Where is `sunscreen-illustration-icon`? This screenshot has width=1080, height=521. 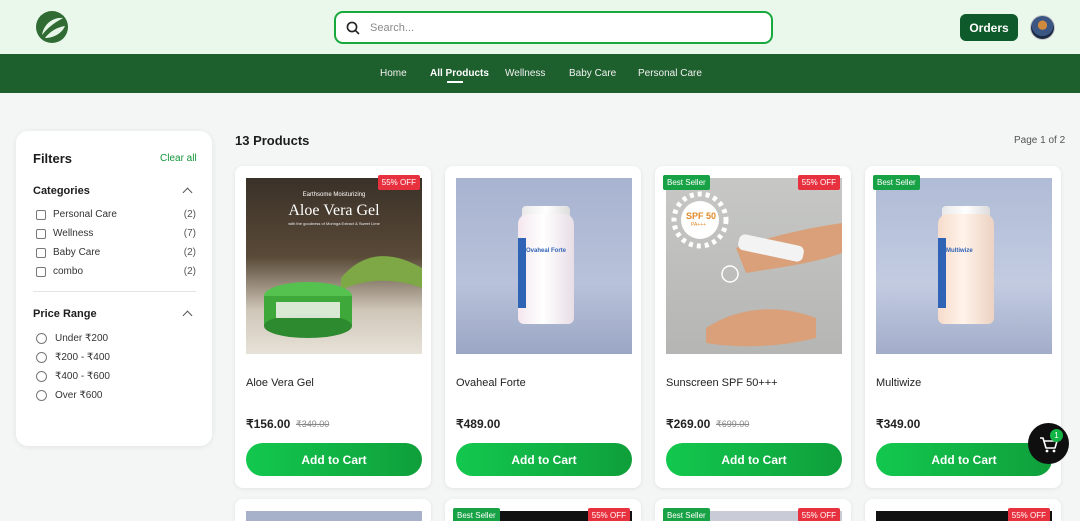
sunscreen-illustration-icon is located at coordinates (756, 269).